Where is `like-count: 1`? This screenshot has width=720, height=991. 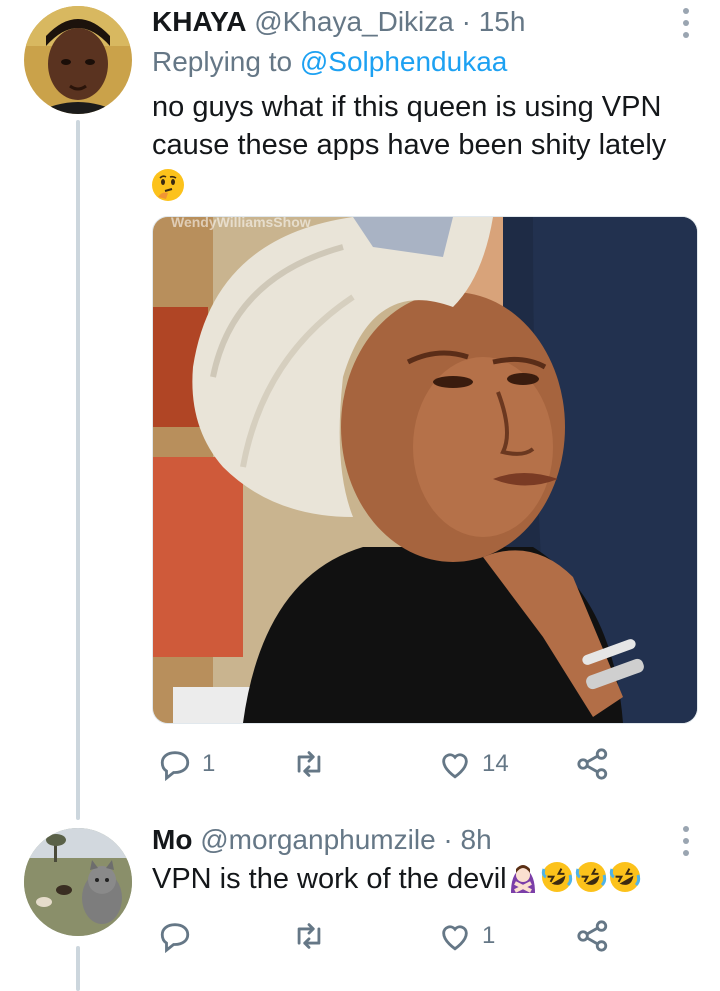 like-count: 1 is located at coordinates (489, 935).